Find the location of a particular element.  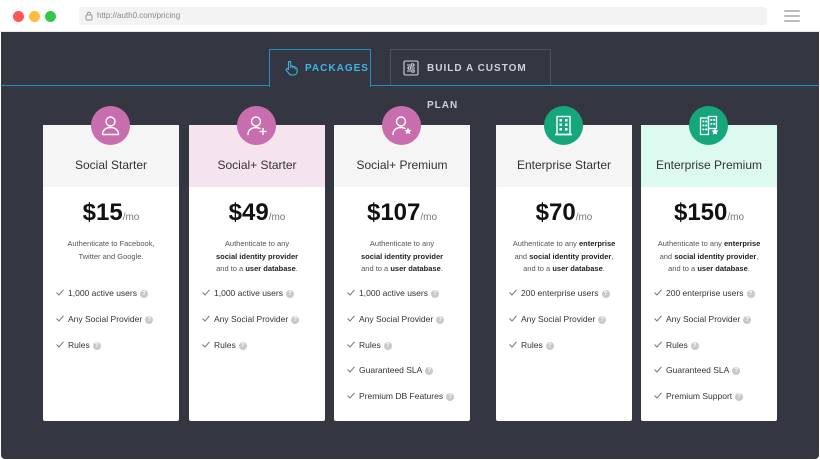

tab-build-custom-plan: BUILD A CUSTOM PLAN is located at coordinates (470, 80).